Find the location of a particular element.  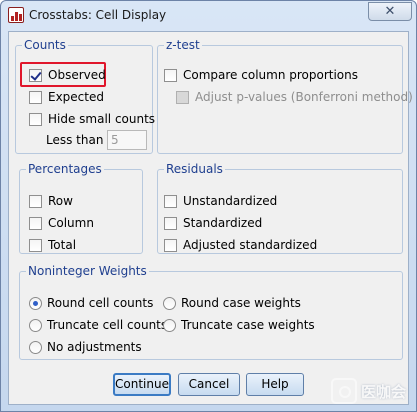

standardized-option: Standardized is located at coordinates (213, 223).